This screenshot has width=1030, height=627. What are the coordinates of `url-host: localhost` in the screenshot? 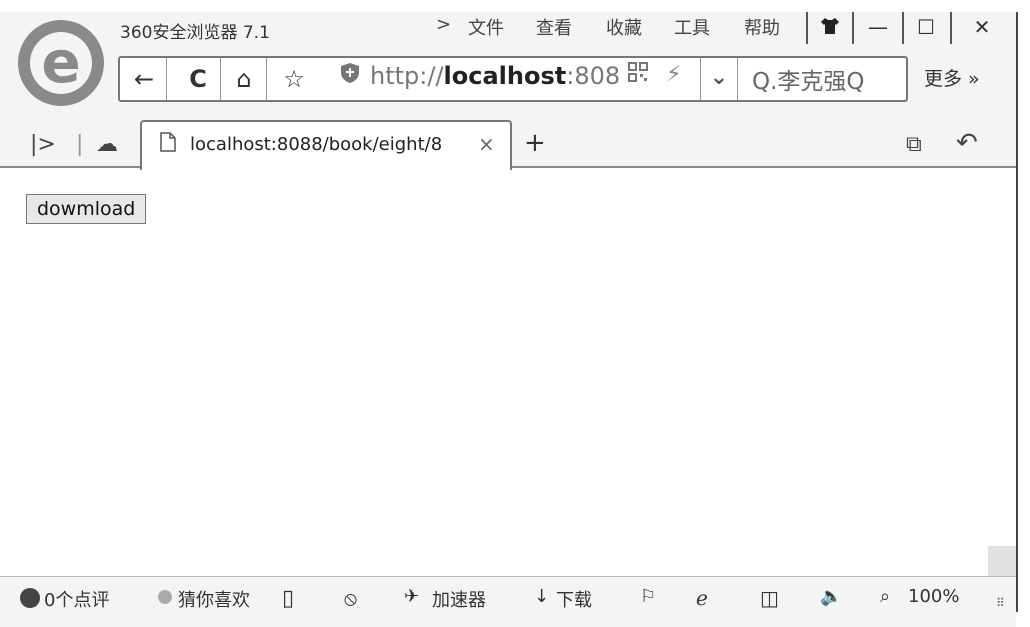 It's located at (505, 76).